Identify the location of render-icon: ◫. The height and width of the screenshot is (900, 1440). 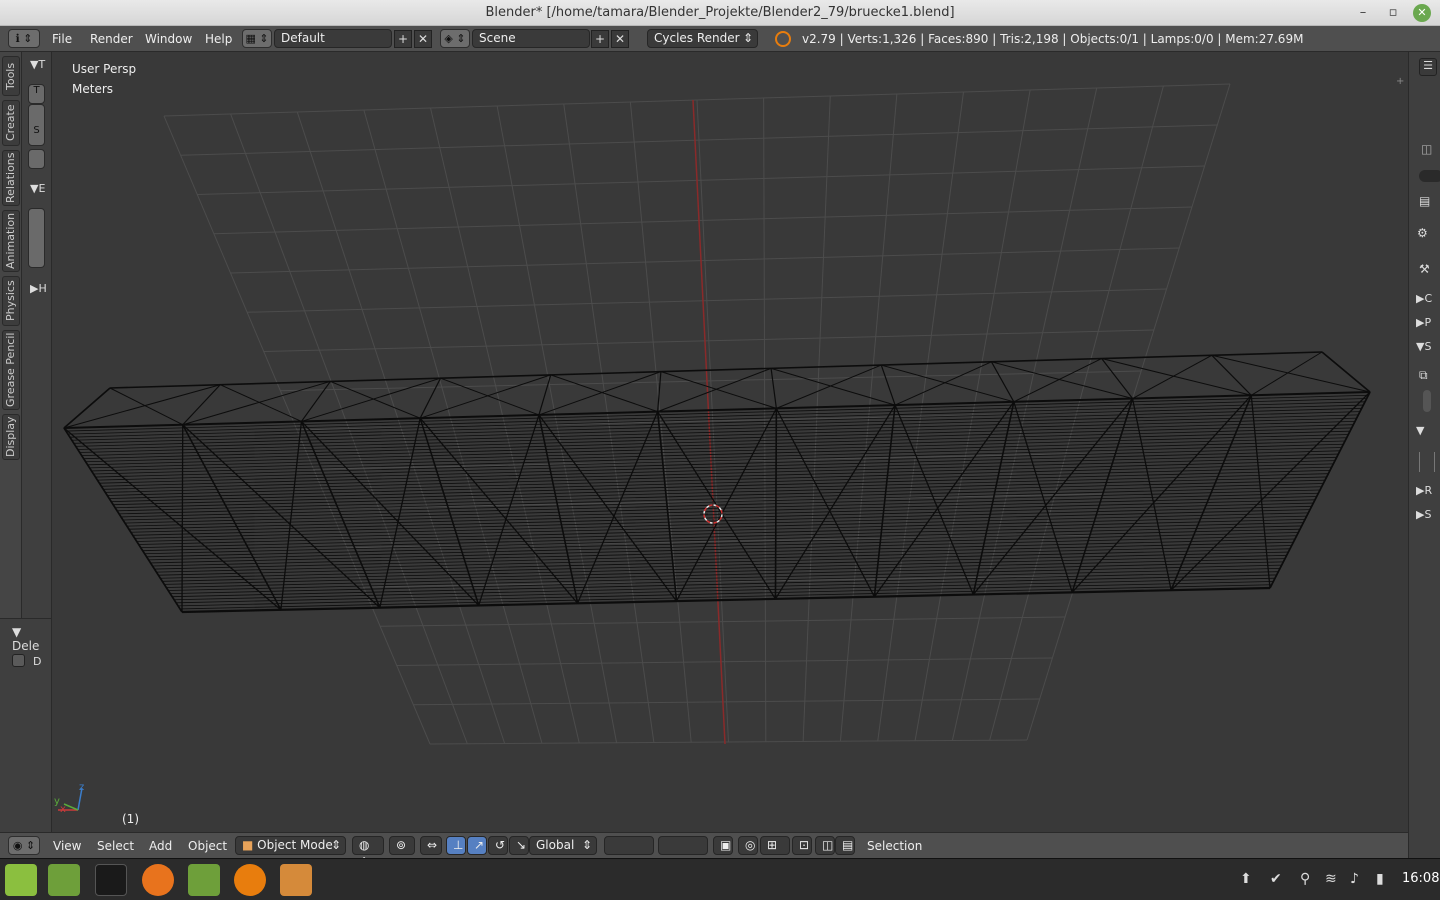
(1426, 149).